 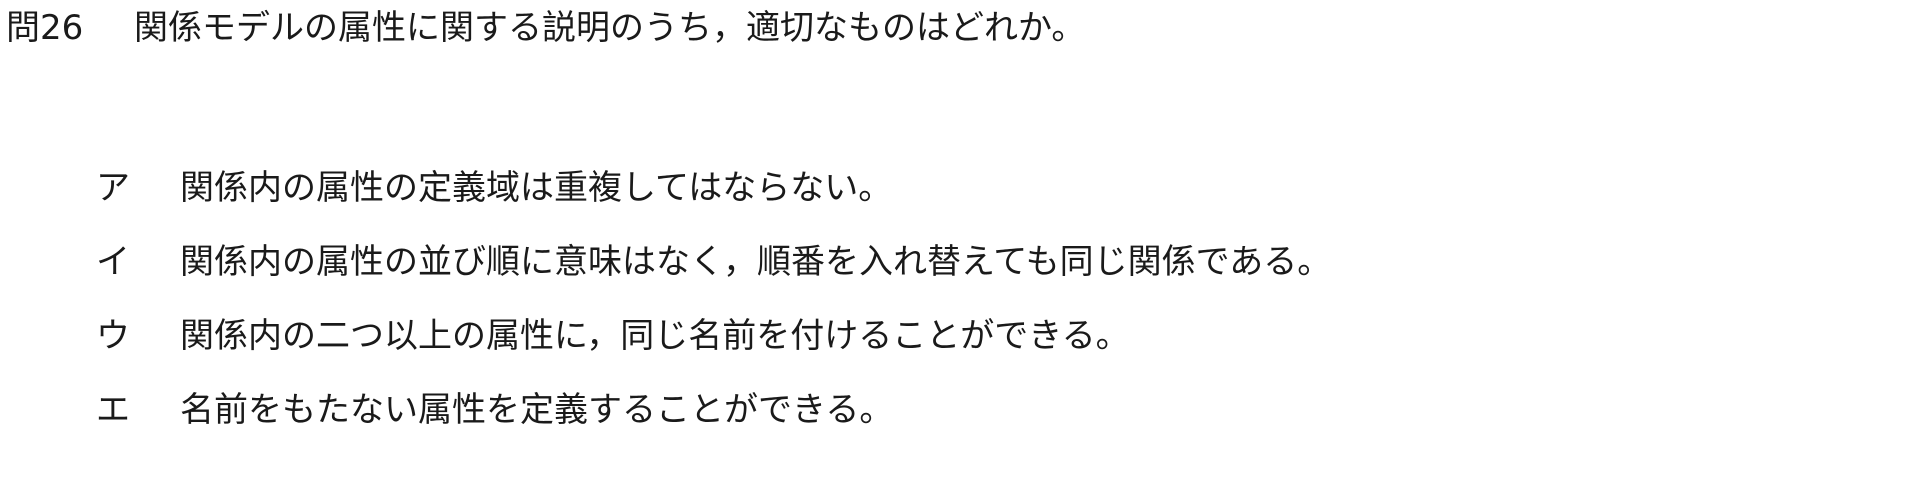 What do you see at coordinates (537, 410) in the screenshot?
I see `choice-text: 名前をもたない属性を定義することができる。` at bounding box center [537, 410].